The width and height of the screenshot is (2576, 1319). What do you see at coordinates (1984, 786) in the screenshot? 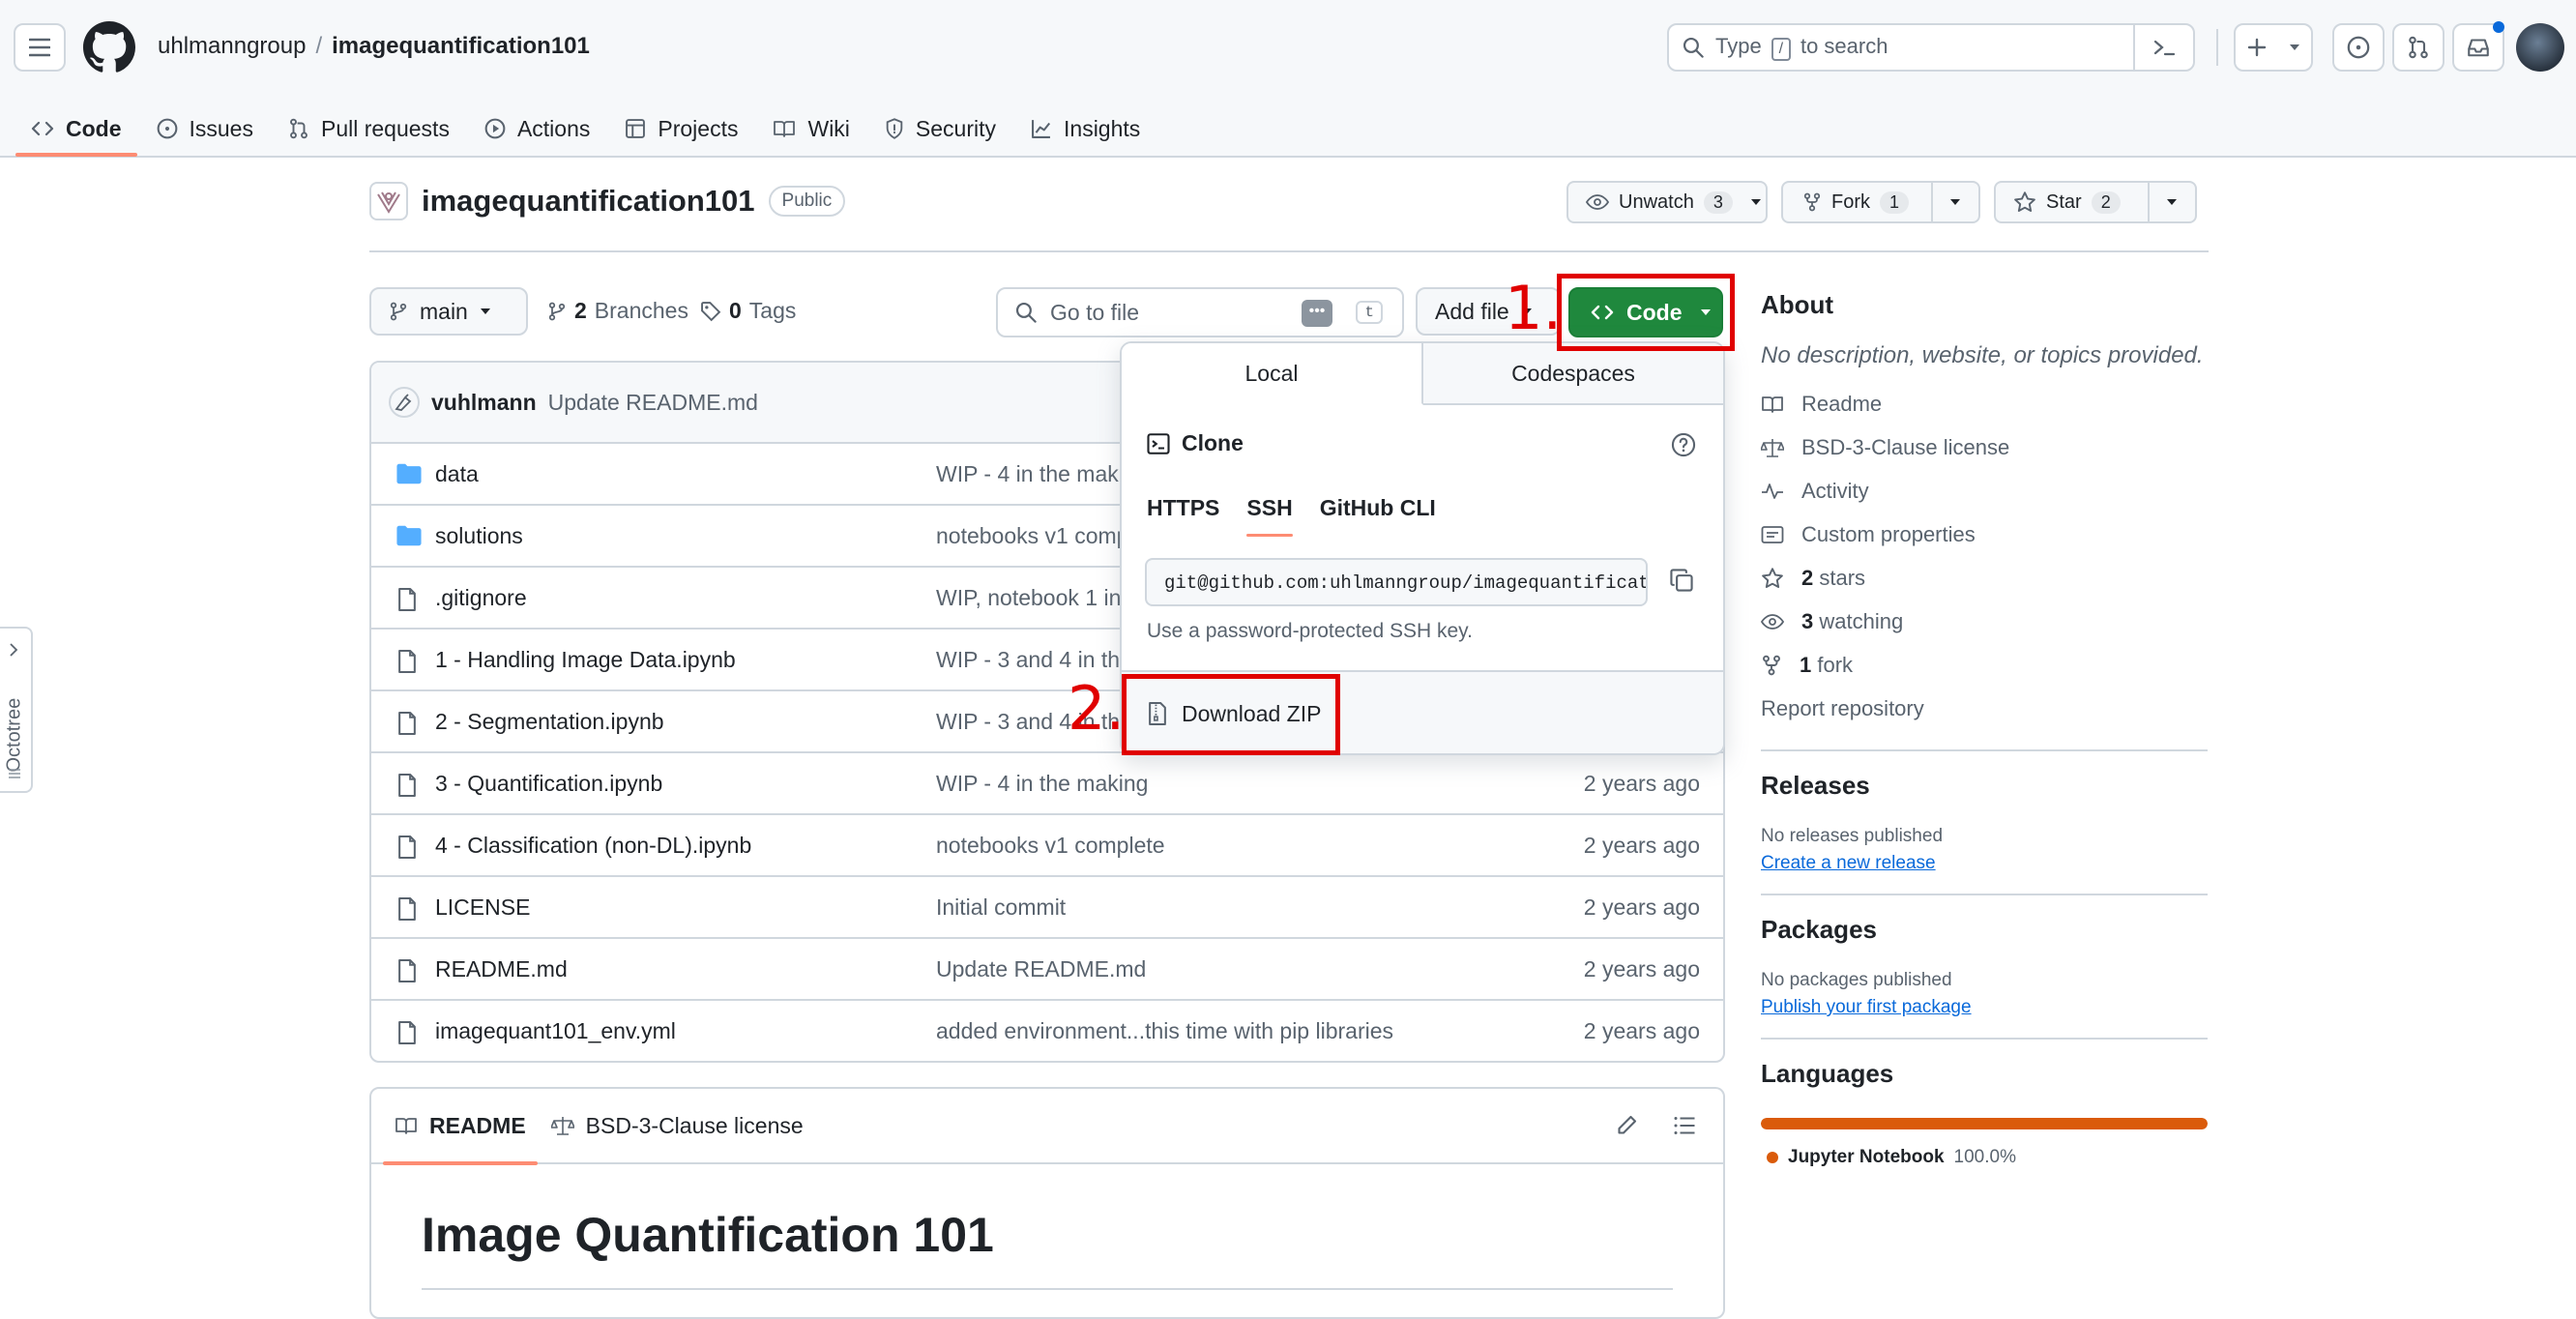
I see `releases-heading: Releases` at bounding box center [1984, 786].